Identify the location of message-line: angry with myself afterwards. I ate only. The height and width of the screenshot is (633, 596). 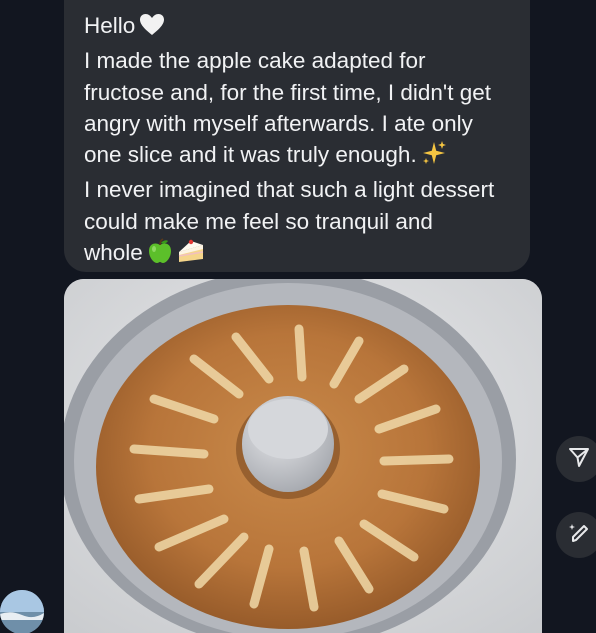
(278, 123).